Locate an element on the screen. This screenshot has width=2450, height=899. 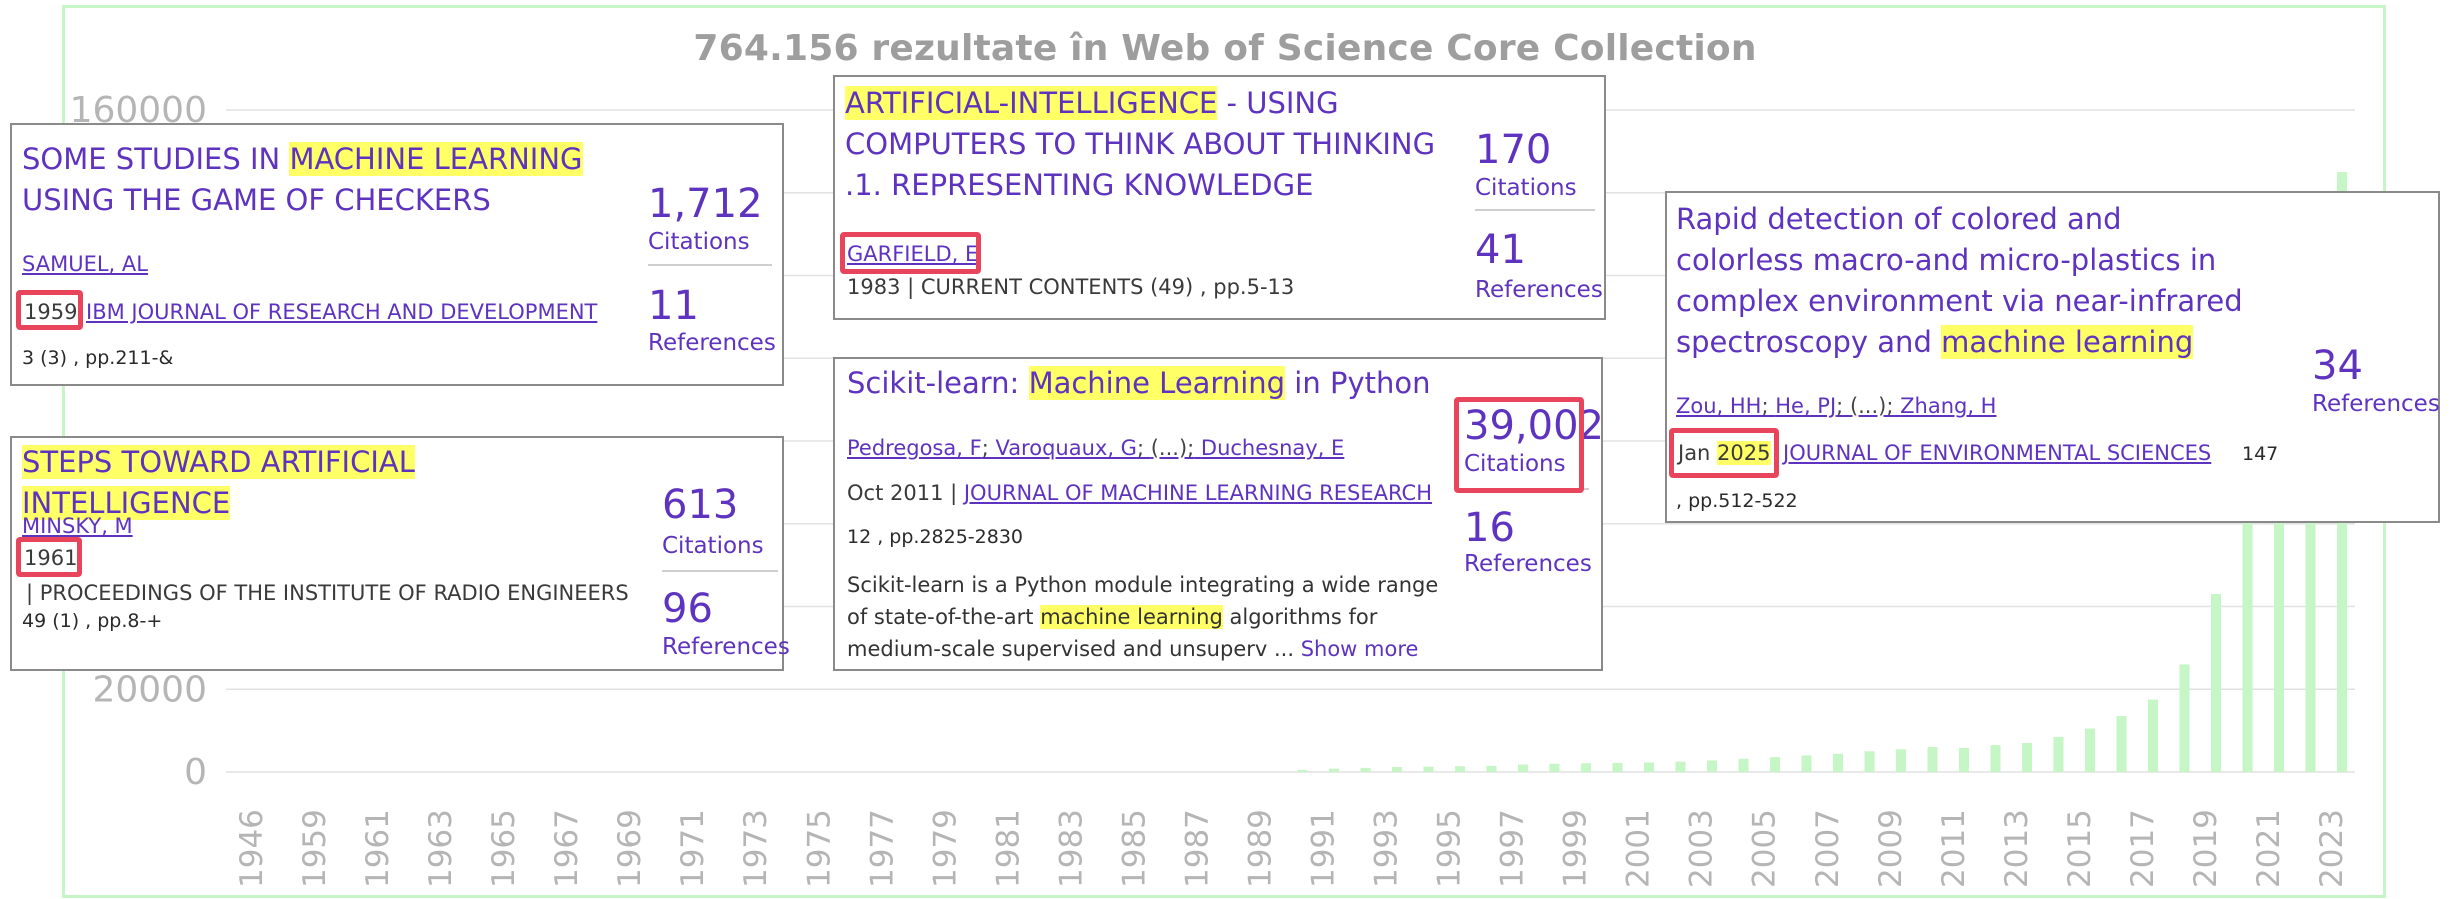
x-tick-label: 2013 is located at coordinates (2017, 848).